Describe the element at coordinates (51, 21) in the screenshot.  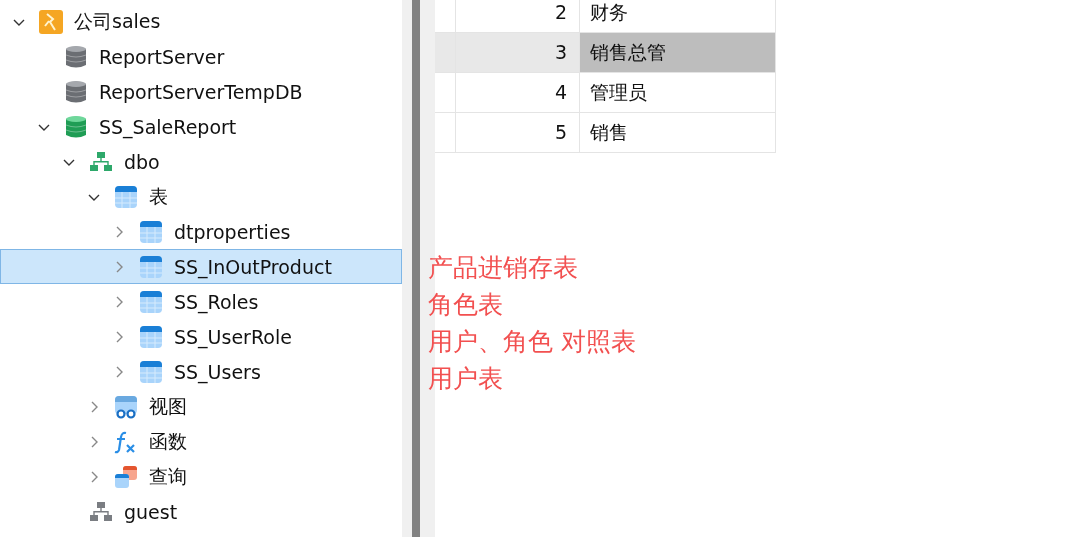
I see `connection-icon` at that location.